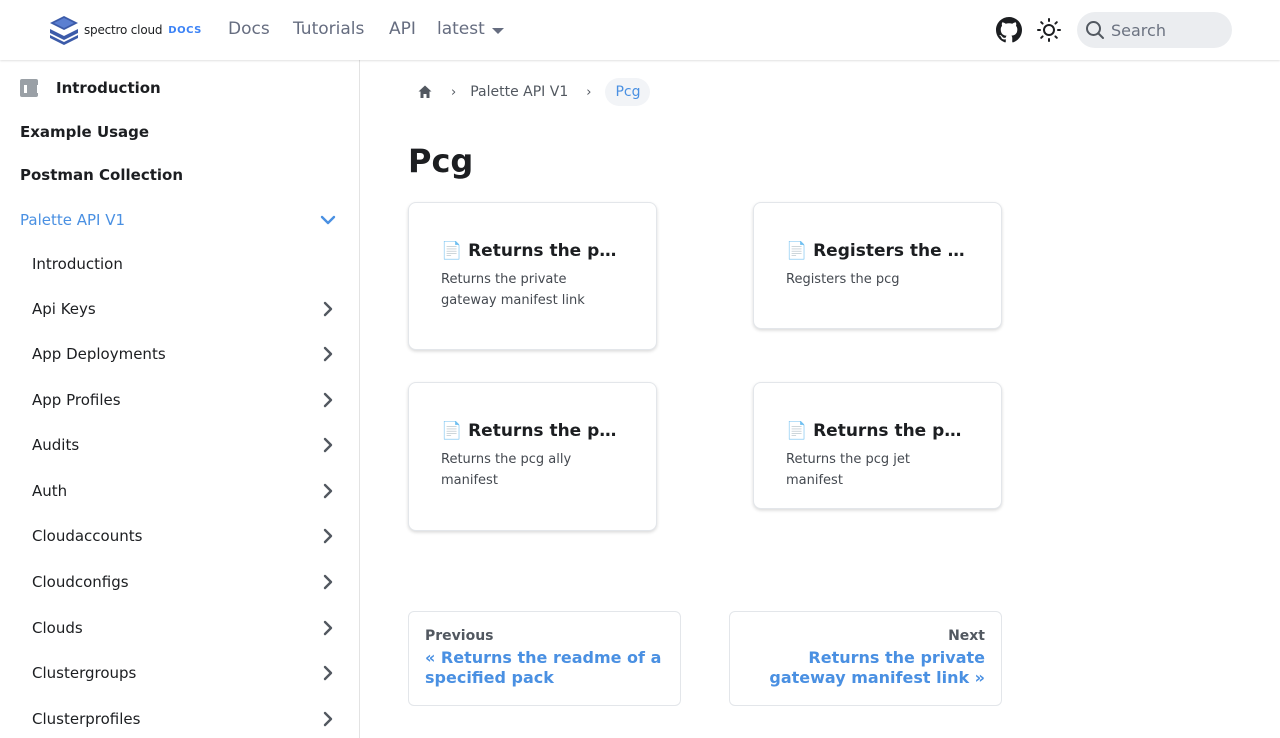 This screenshot has height=738, width=1280. I want to click on sidebar-item-label: Clusterprofiles, so click(86, 719).